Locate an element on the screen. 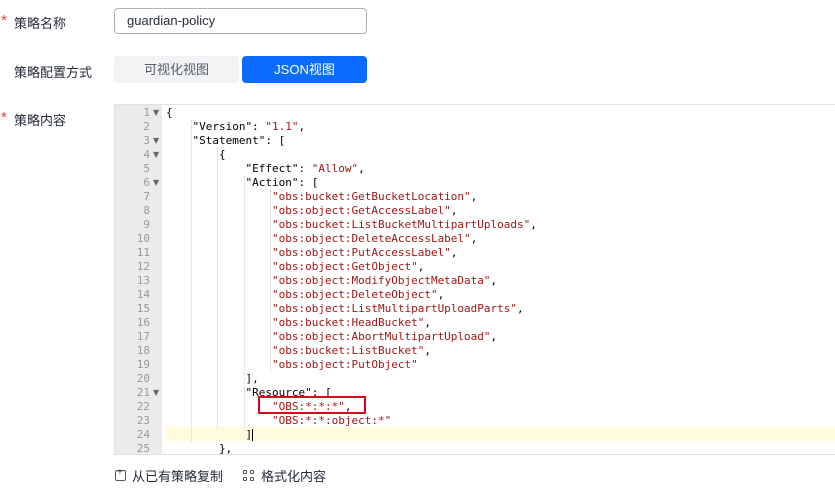  string-token: "obs:object:DeleteAccessLabel" is located at coordinates (371, 238).